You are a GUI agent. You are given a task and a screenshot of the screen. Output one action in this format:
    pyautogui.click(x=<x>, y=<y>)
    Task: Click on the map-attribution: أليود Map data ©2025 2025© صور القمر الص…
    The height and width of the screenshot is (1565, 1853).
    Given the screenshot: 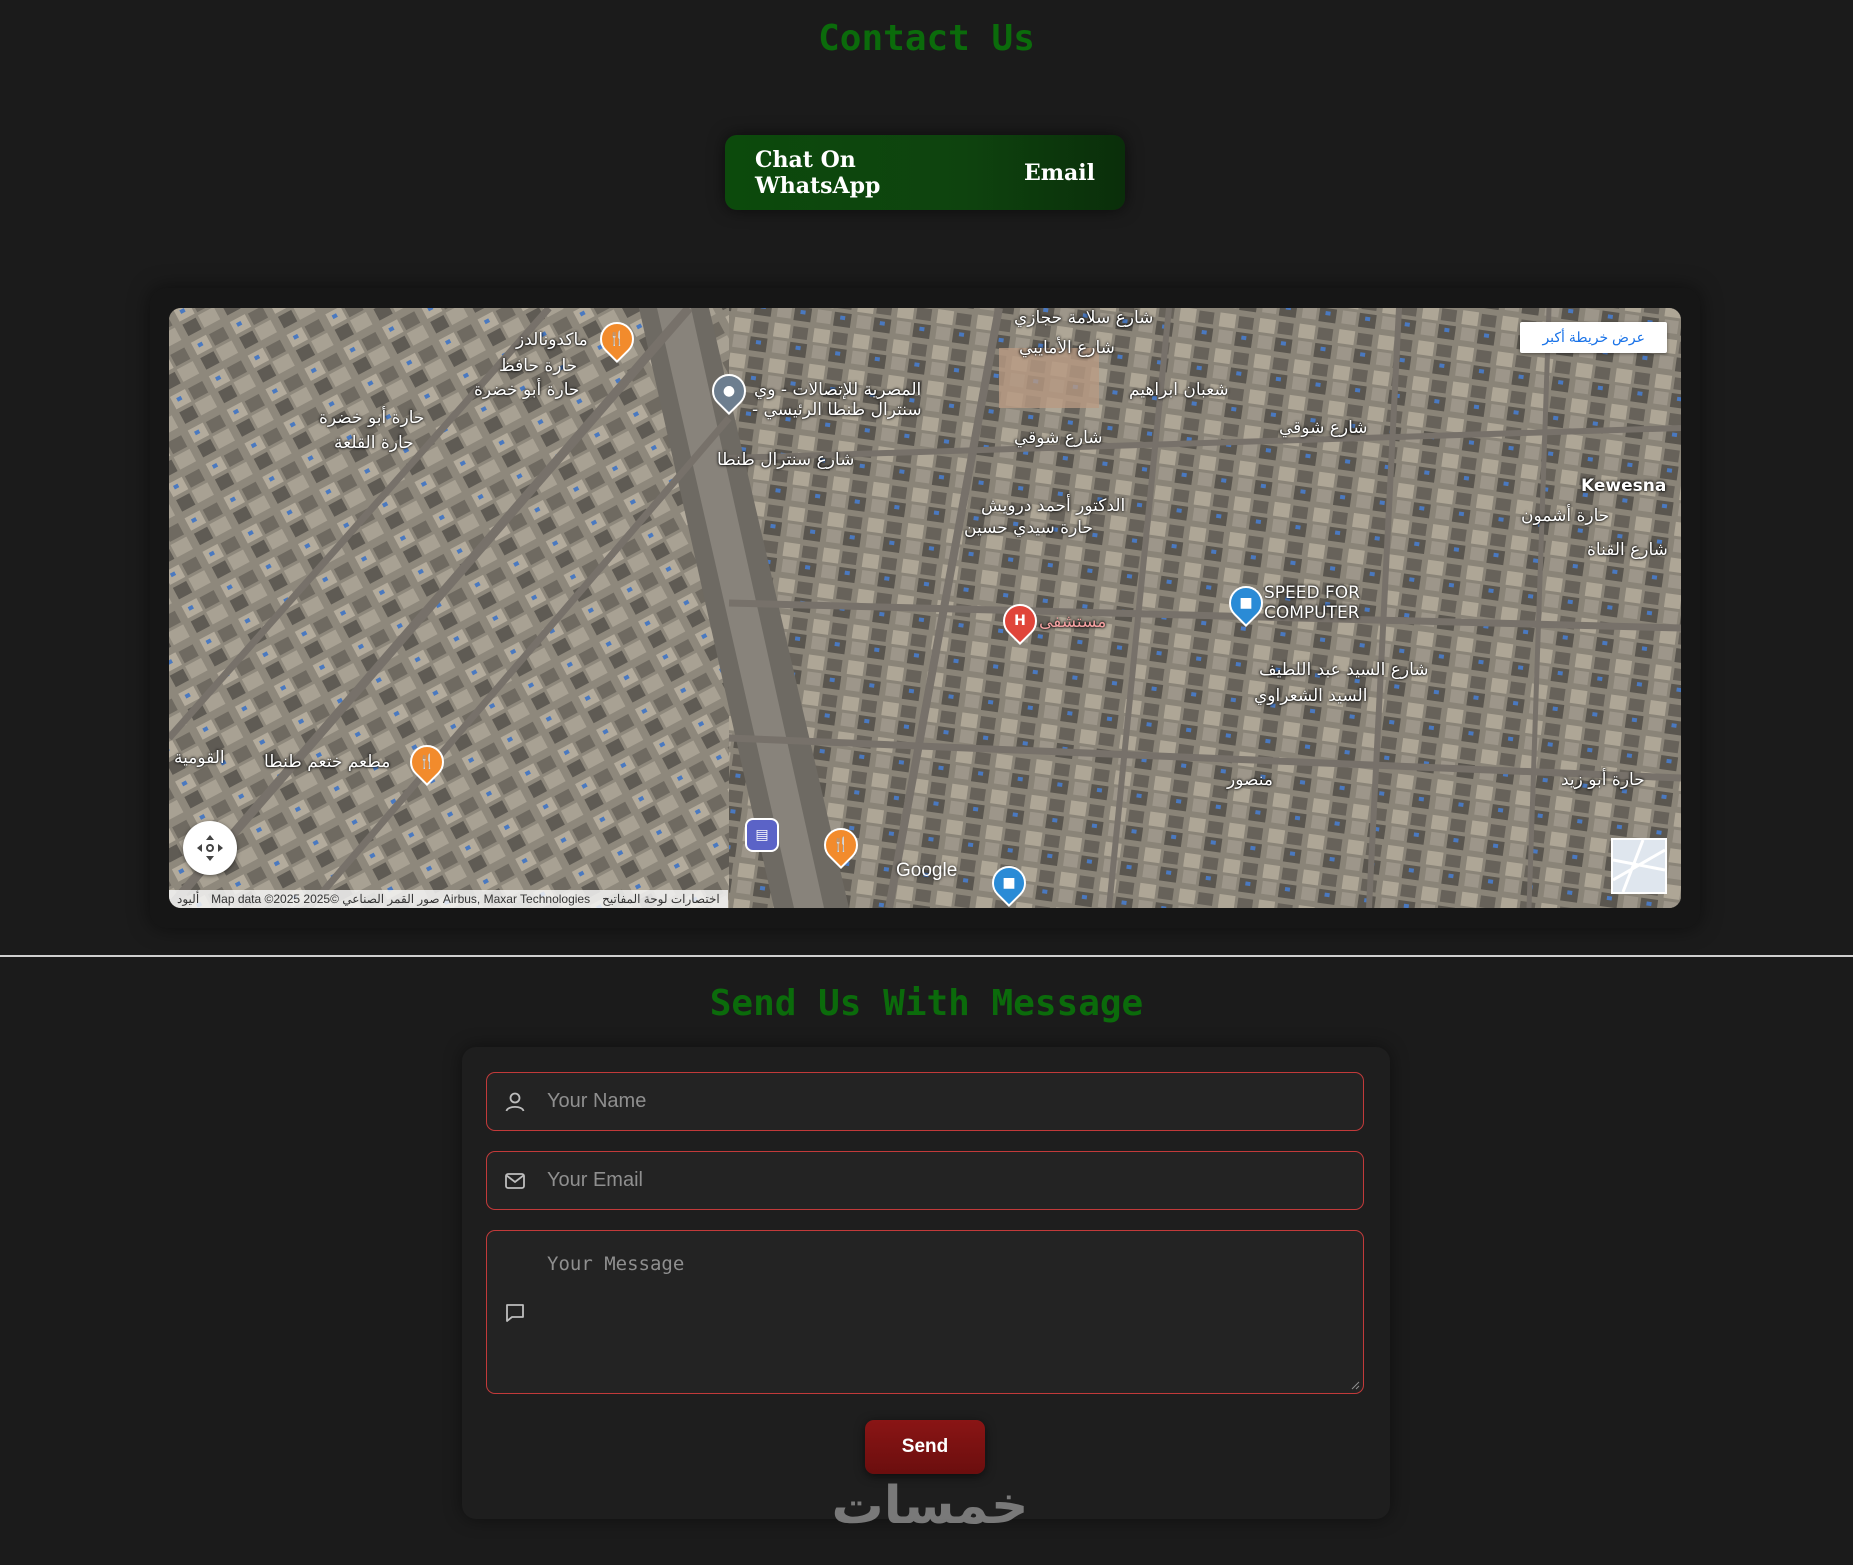 What is the action you would take?
    pyautogui.click(x=448, y=899)
    